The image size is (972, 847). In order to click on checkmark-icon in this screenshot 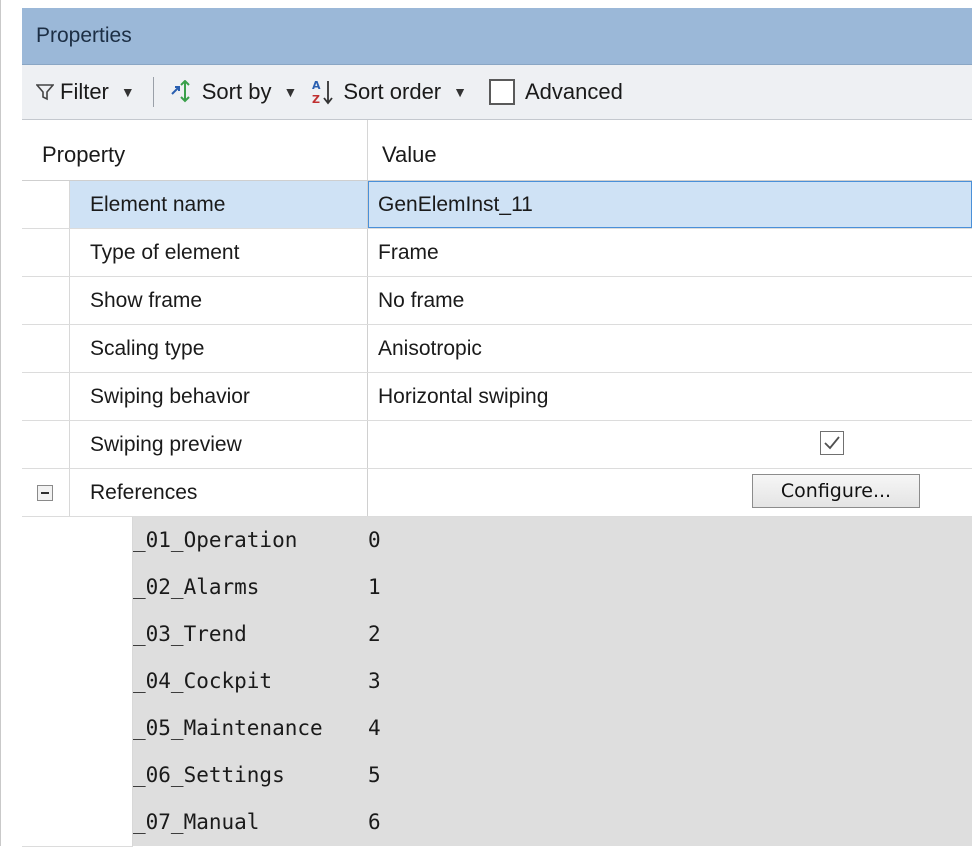, I will do `click(832, 443)`.